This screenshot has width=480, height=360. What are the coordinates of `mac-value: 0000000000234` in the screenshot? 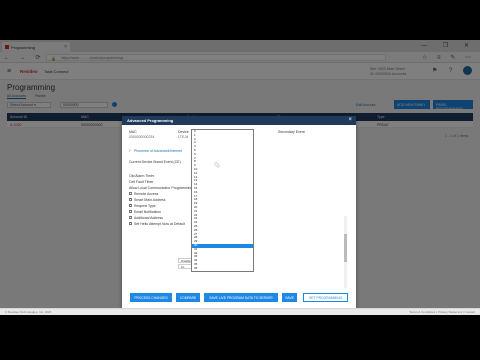 It's located at (142, 137).